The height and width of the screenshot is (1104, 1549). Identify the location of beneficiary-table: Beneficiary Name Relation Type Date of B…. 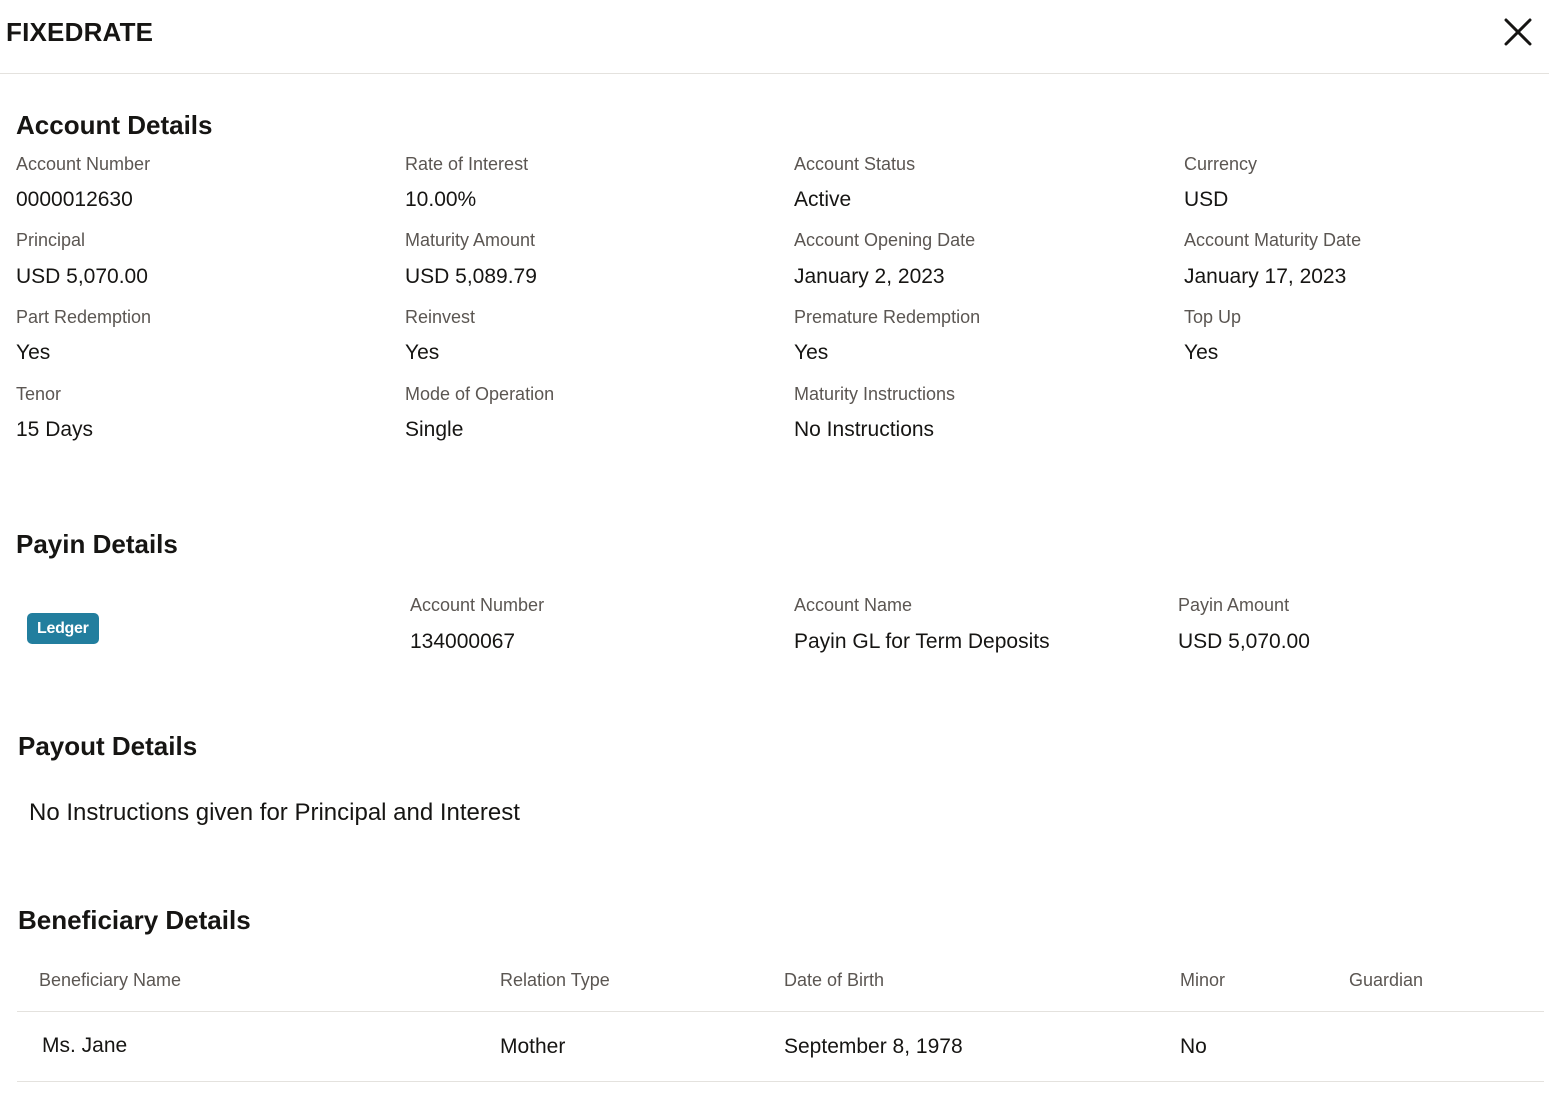
(780, 1018).